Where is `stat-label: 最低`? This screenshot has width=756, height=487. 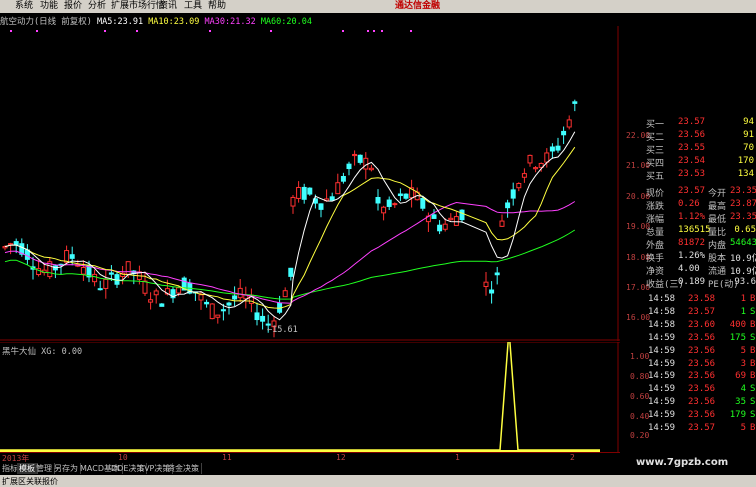 stat-label: 最低 is located at coordinates (717, 220).